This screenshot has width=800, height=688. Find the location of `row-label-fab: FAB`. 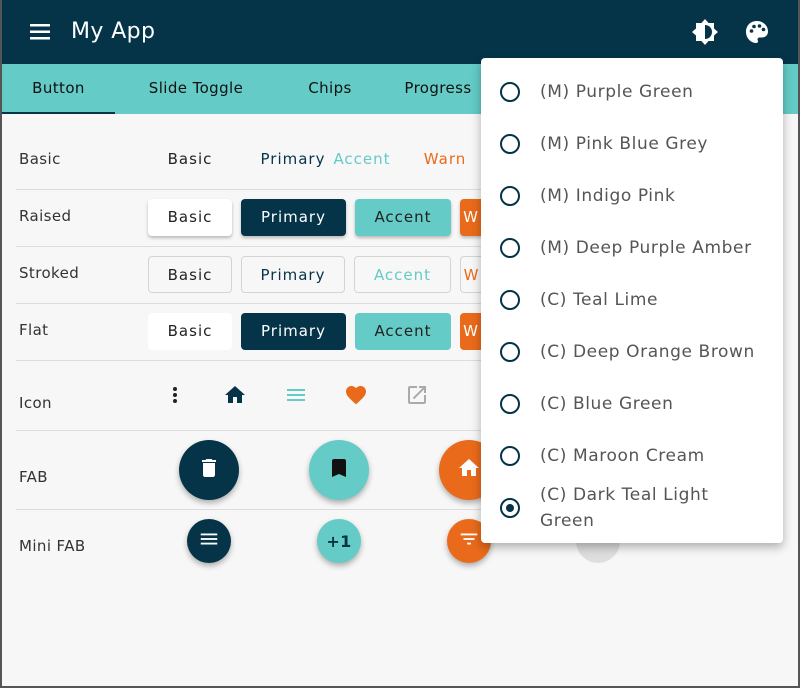

row-label-fab: FAB is located at coordinates (34, 477).